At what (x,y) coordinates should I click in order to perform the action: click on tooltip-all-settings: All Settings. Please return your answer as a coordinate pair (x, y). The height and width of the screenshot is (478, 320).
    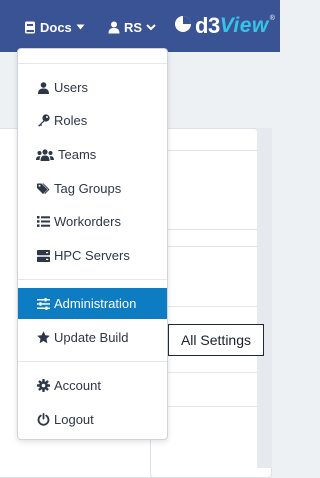
    Looking at the image, I should click on (216, 340).